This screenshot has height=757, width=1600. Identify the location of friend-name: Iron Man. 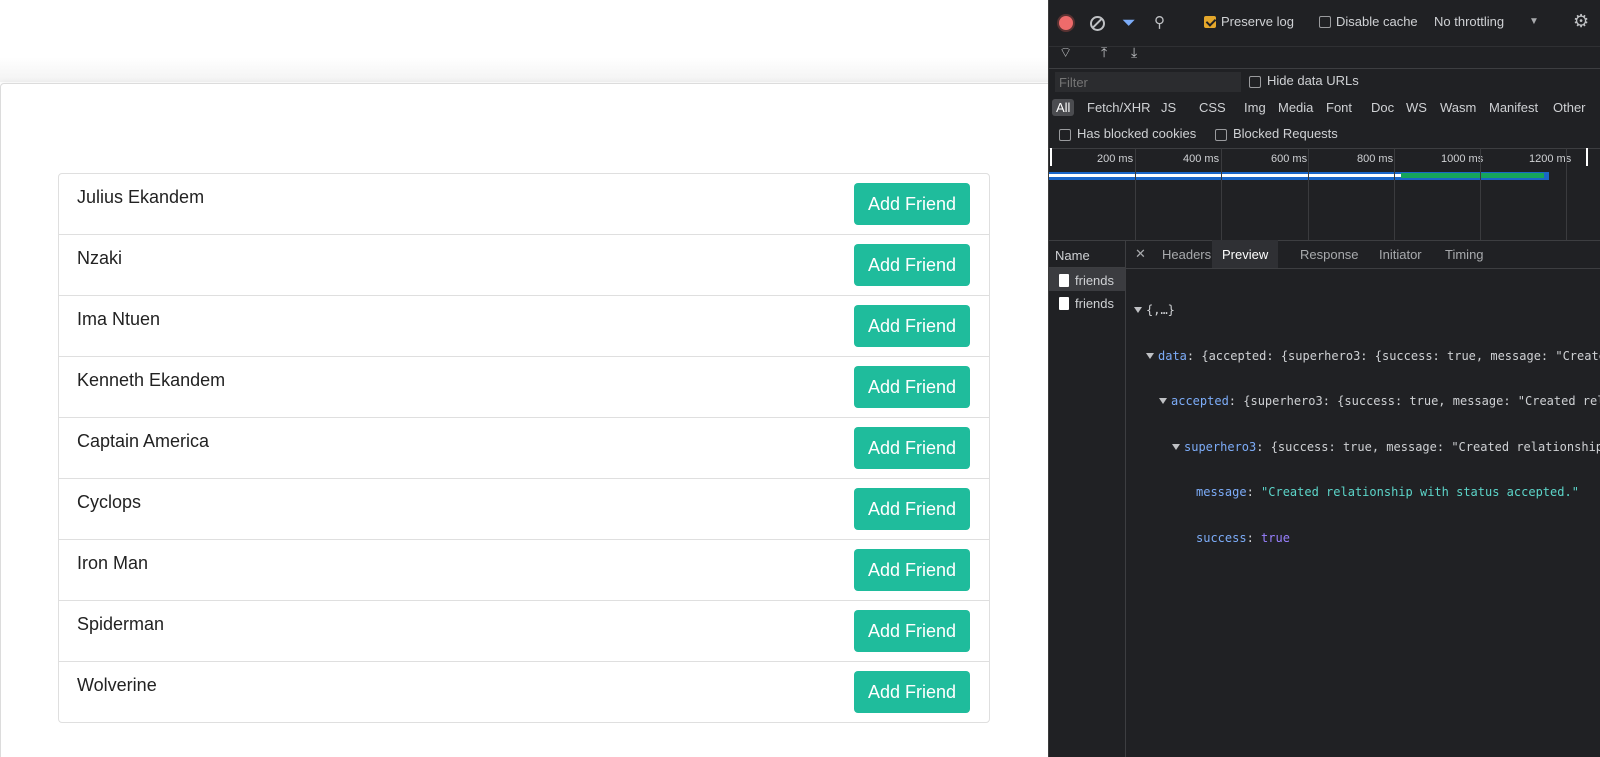
(113, 563).